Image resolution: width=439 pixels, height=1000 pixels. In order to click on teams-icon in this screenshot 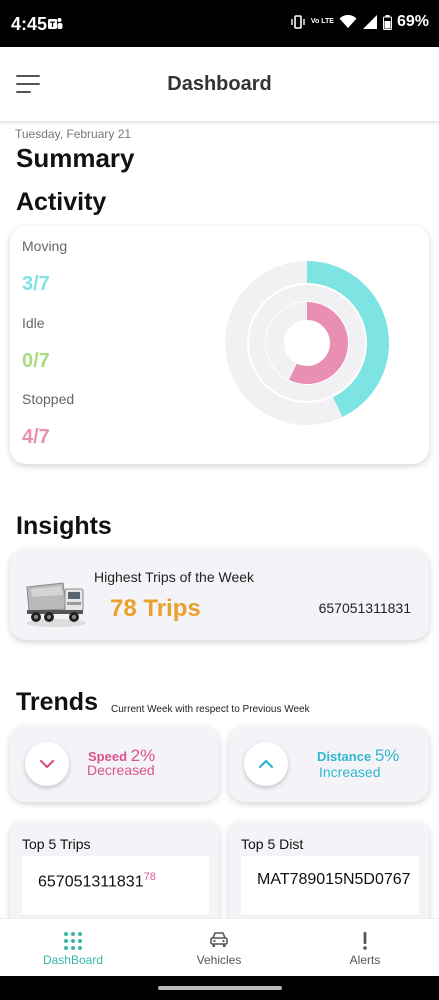, I will do `click(55, 23)`.